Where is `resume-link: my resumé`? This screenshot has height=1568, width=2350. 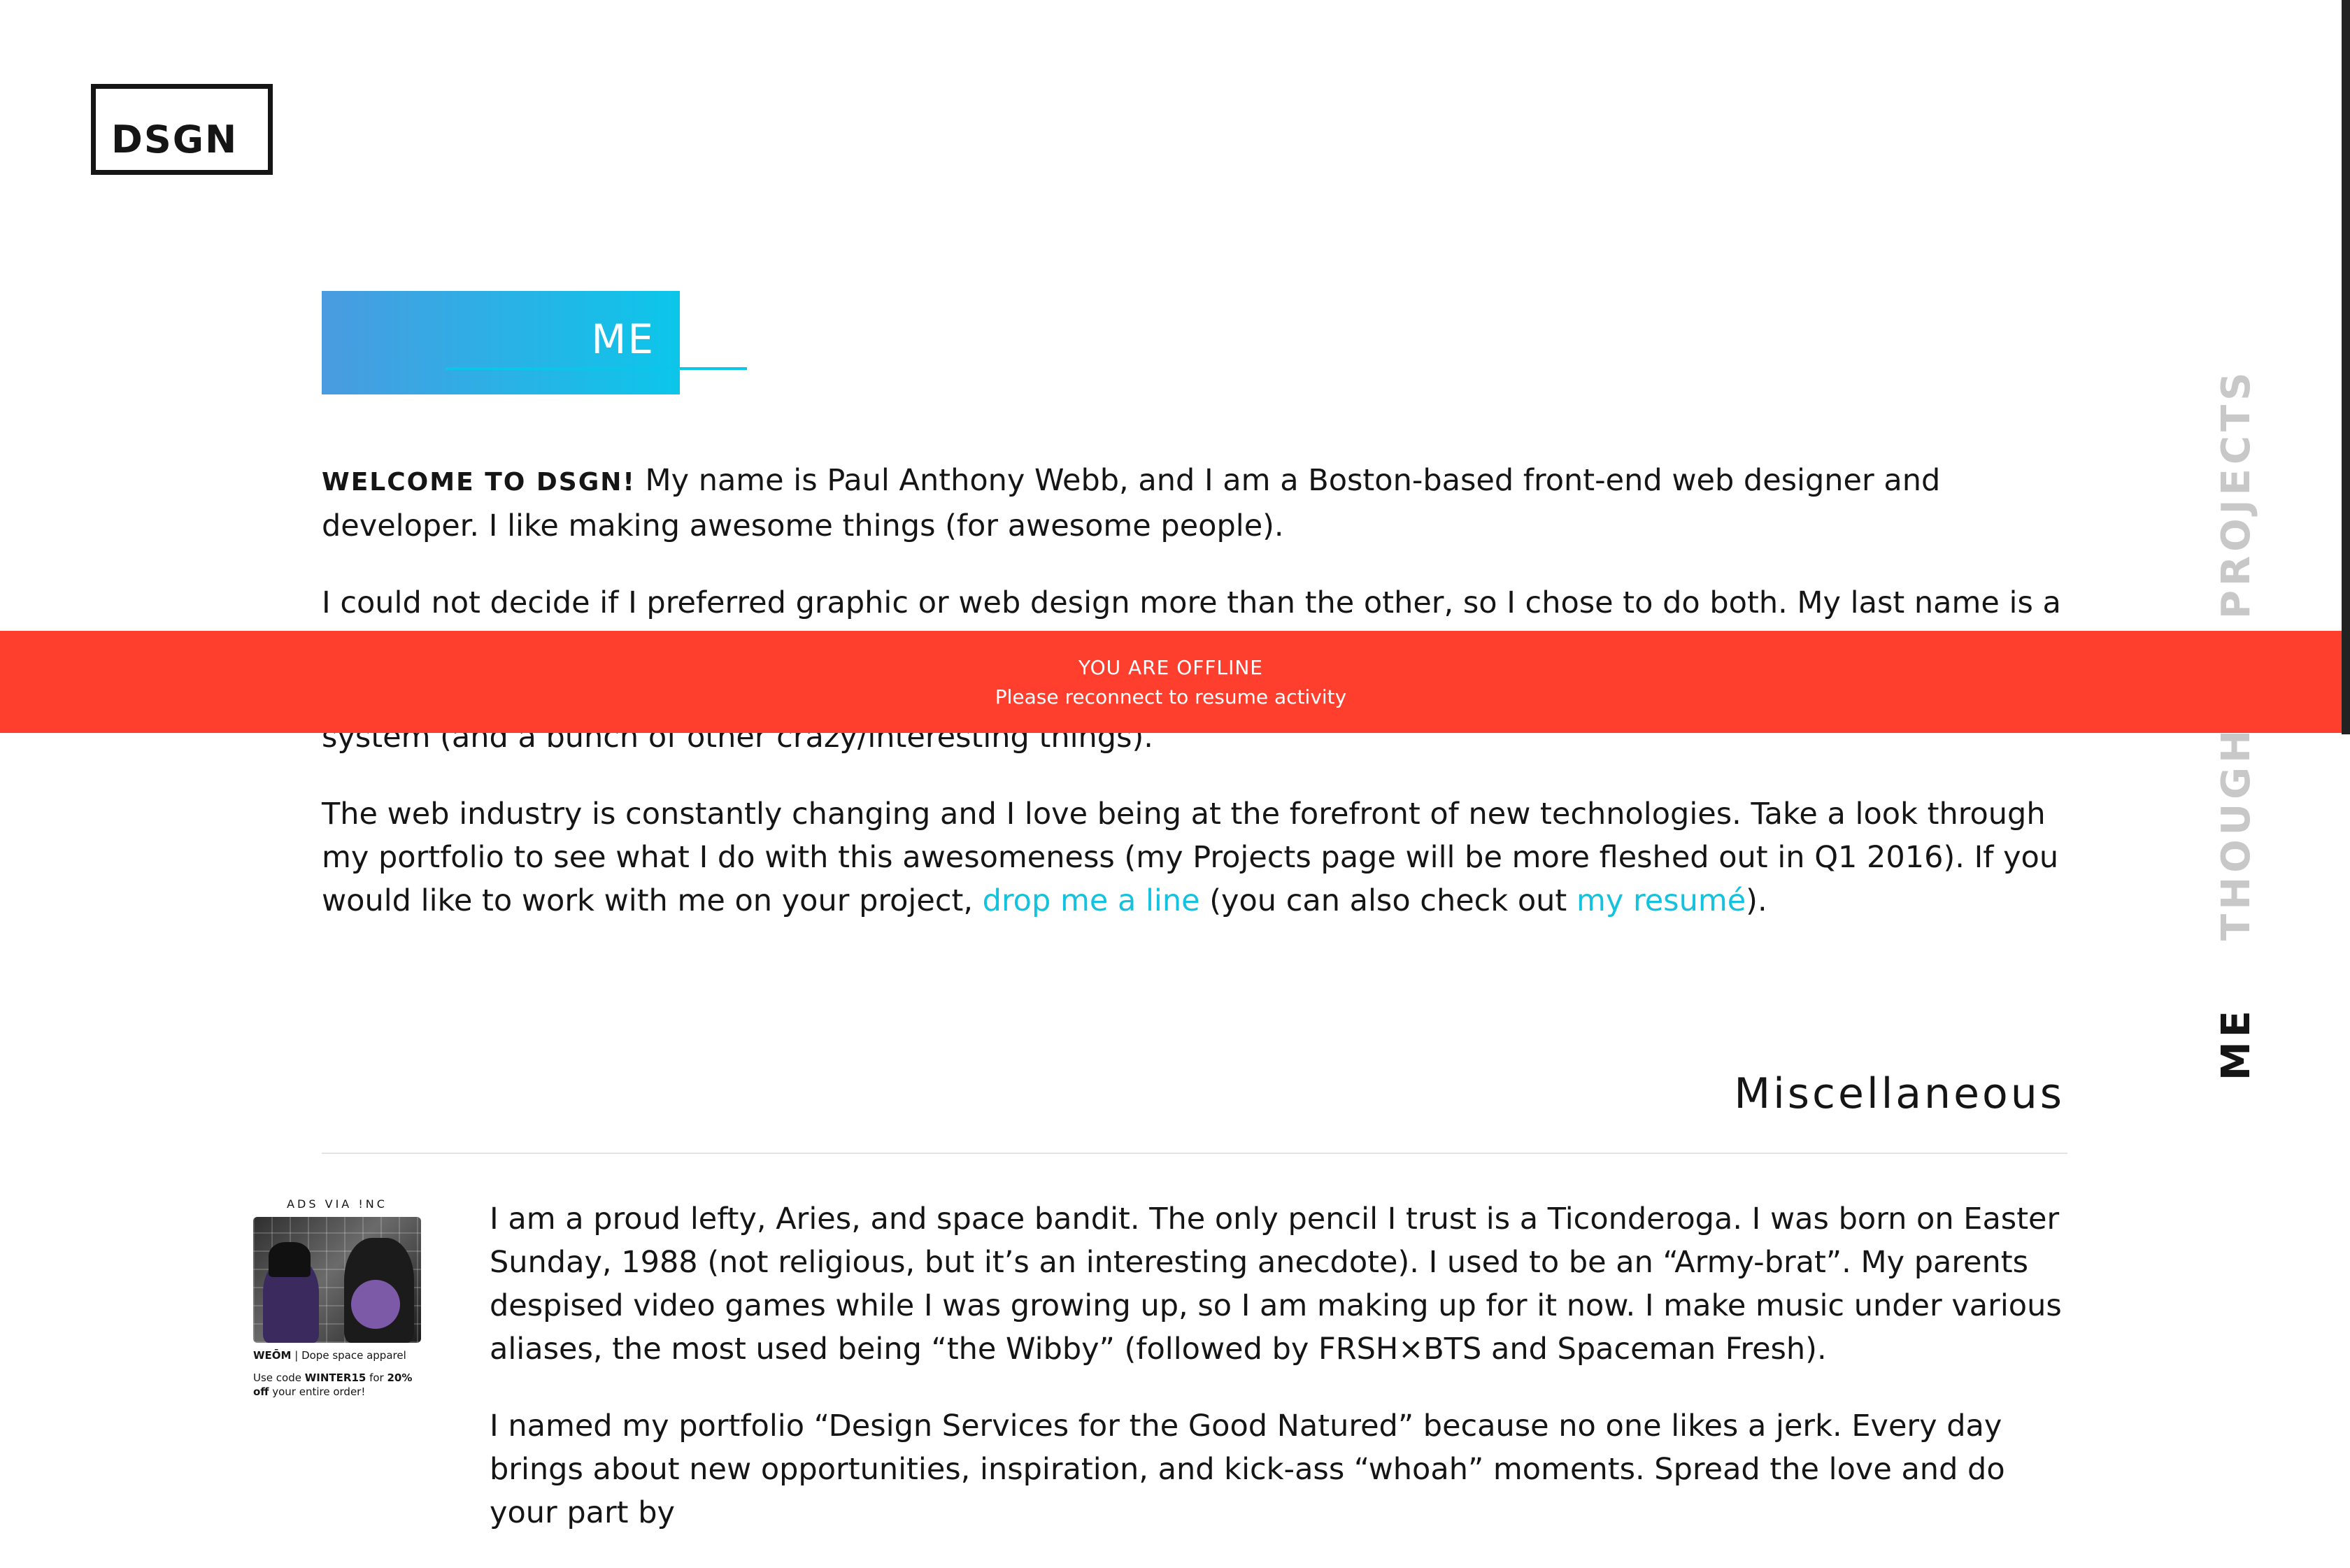 resume-link: my resumé is located at coordinates (1661, 900).